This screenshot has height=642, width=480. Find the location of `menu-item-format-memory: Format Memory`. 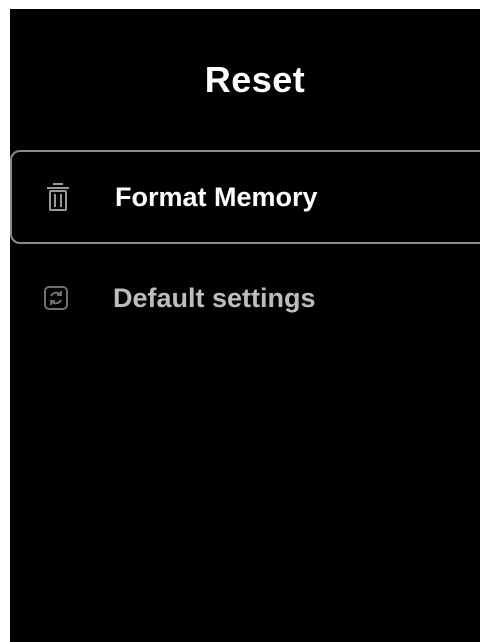

menu-item-format-memory: Format Memory is located at coordinates (245, 197).